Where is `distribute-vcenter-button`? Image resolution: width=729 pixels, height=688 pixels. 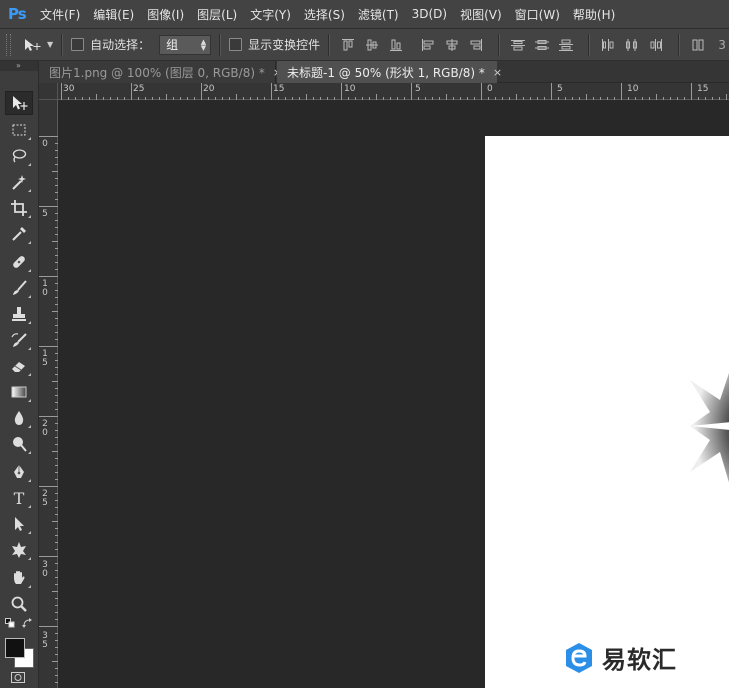 distribute-vcenter-button is located at coordinates (542, 45).